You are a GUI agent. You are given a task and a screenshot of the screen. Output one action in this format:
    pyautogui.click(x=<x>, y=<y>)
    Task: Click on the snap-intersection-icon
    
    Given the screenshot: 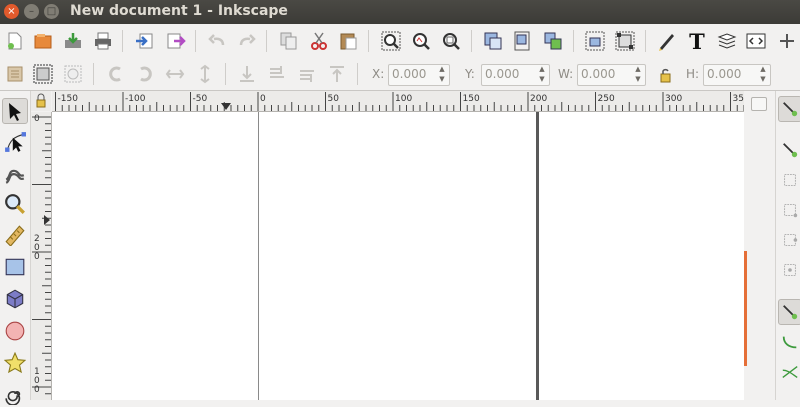 What is the action you would take?
    pyautogui.click(x=790, y=372)
    